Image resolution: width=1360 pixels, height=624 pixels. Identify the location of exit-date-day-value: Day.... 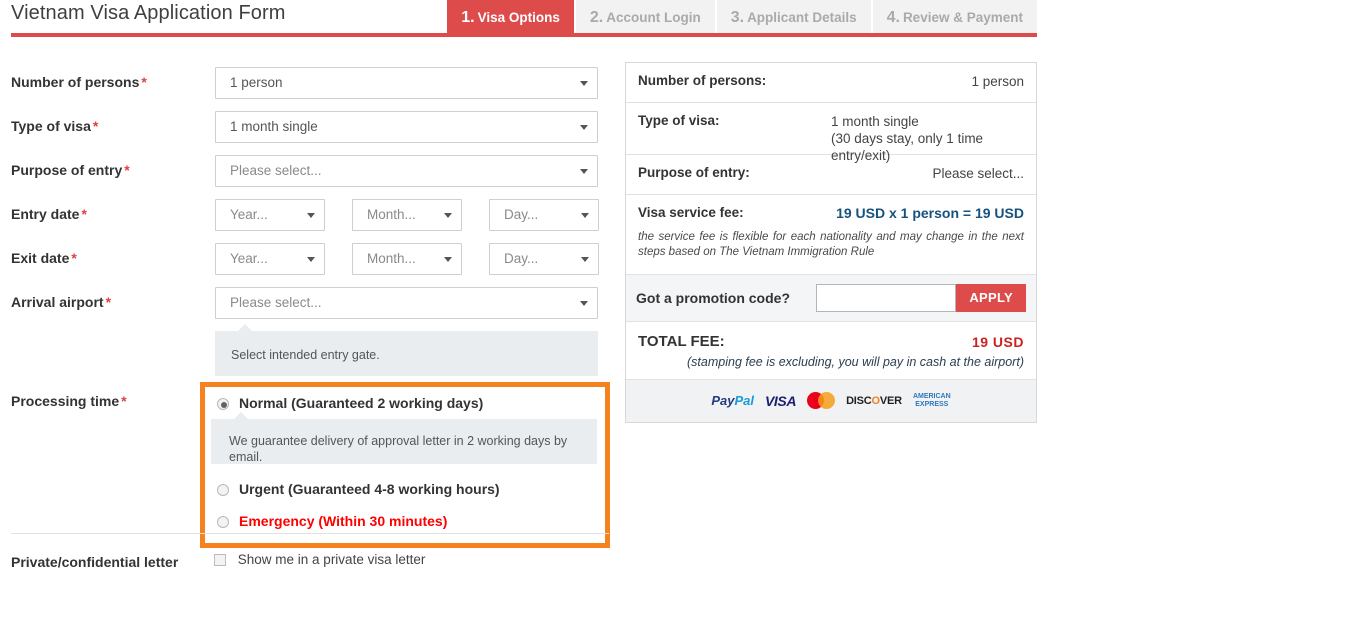
(521, 258).